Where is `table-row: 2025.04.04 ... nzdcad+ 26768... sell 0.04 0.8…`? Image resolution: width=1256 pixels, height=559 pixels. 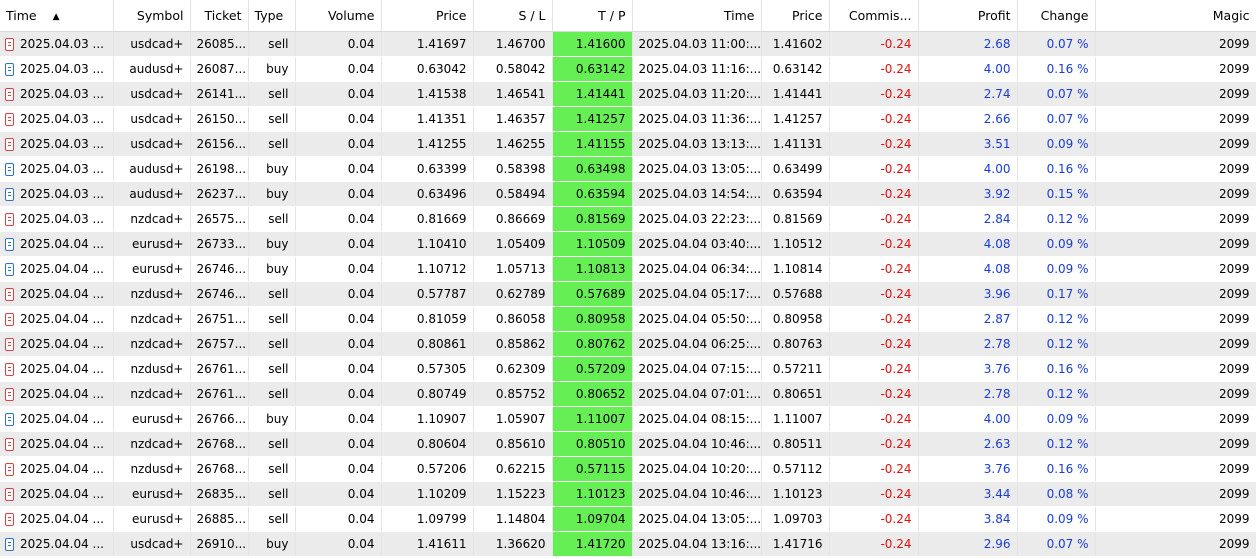
table-row: 2025.04.04 ... nzdcad+ 26768... sell 0.04 0.8… is located at coordinates (628, 444).